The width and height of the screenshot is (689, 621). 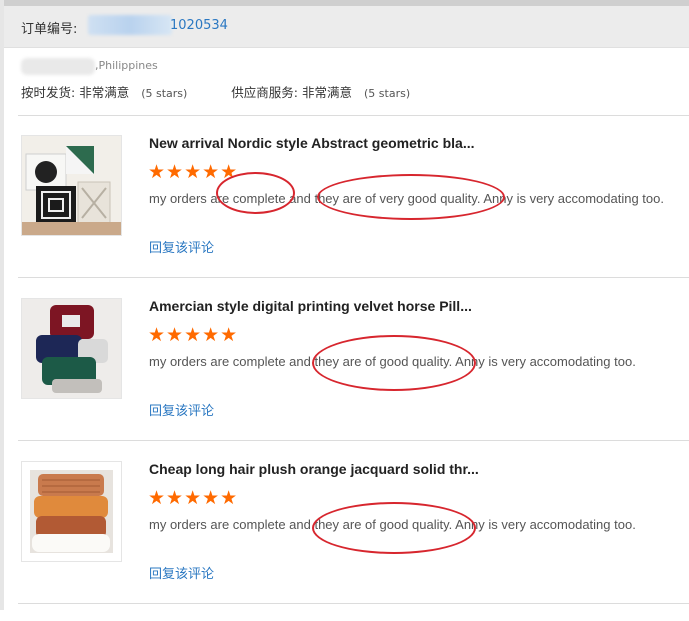 What do you see at coordinates (327, 92) in the screenshot?
I see `supplier-service-value: 非常满意` at bounding box center [327, 92].